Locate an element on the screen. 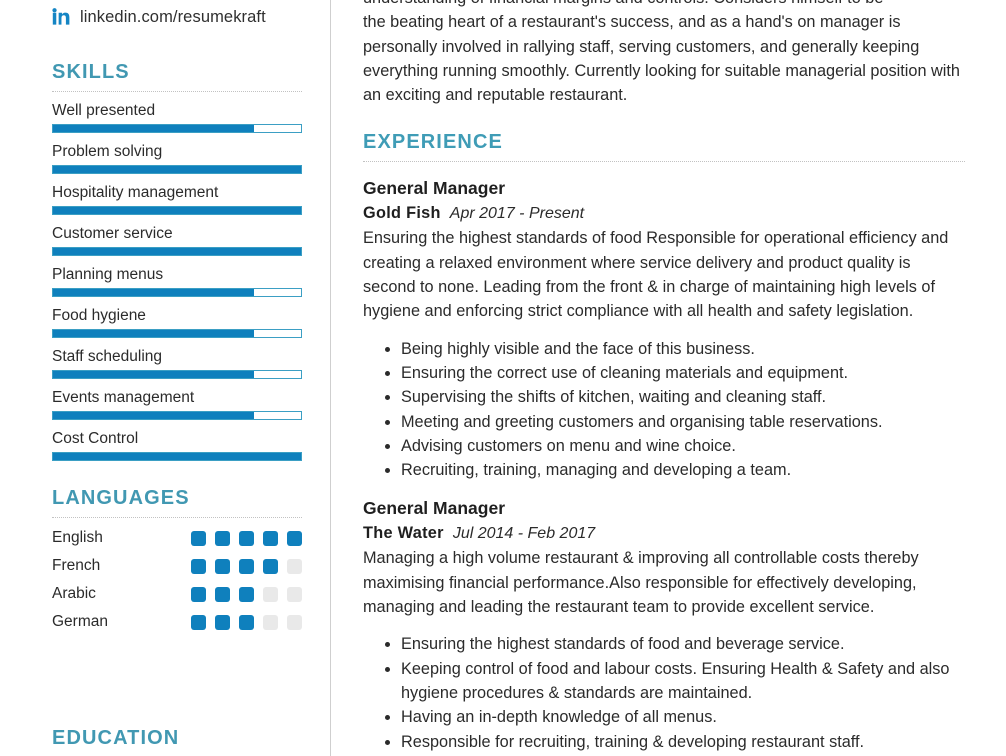 The width and height of the screenshot is (1006, 756). skill-item: Events management is located at coordinates (177, 404).